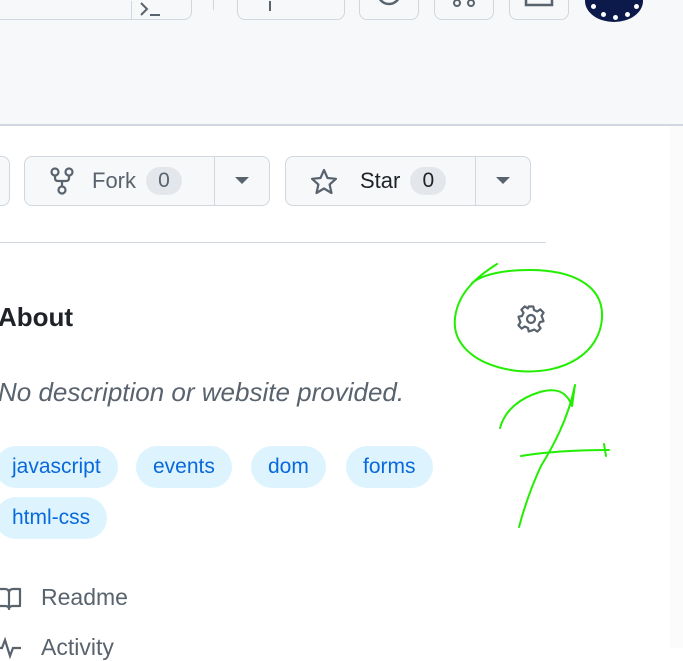 The width and height of the screenshot is (683, 661). I want to click on topic-tag: html-css, so click(54, 518).